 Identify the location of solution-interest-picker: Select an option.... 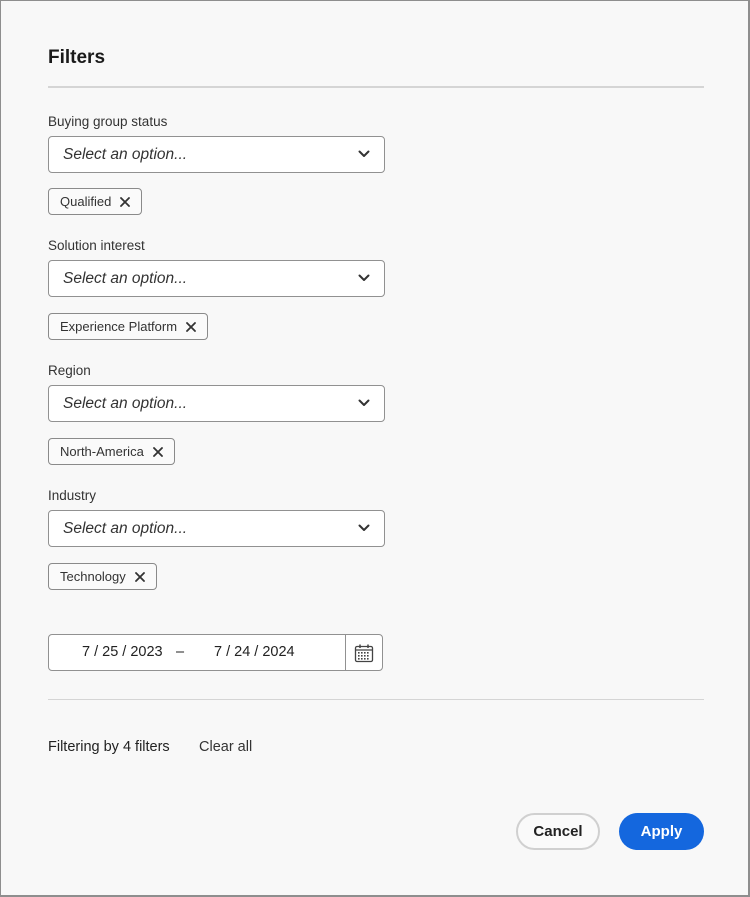
(216, 278).